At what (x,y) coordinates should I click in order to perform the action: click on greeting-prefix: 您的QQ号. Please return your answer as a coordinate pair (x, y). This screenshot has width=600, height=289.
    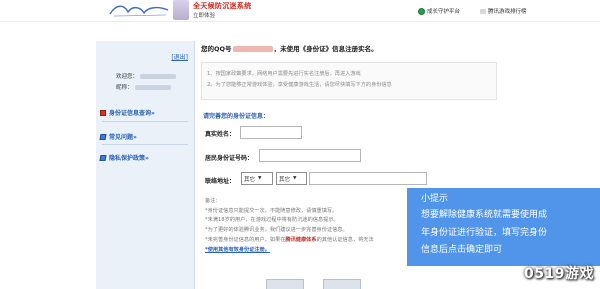
    Looking at the image, I should click on (216, 49).